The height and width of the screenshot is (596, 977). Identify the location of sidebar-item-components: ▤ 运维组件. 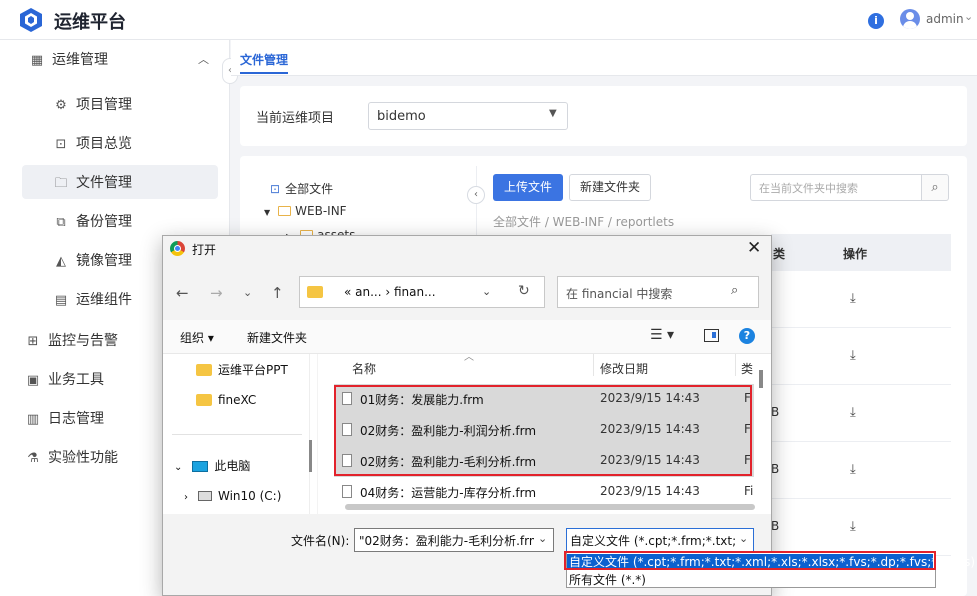
(92, 300).